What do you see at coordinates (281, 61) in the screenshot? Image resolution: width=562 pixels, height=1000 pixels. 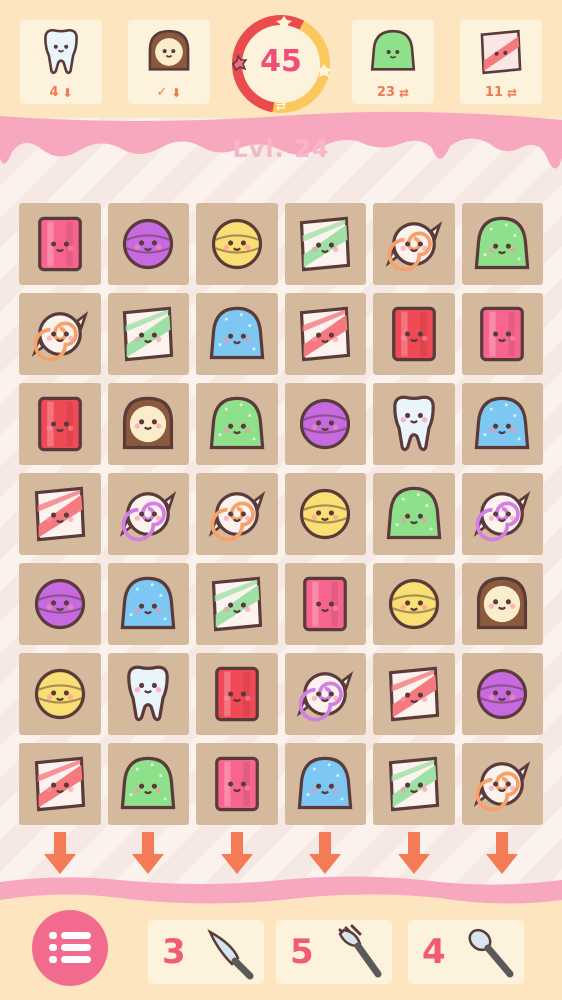 I see `moves-counter: 45` at bounding box center [281, 61].